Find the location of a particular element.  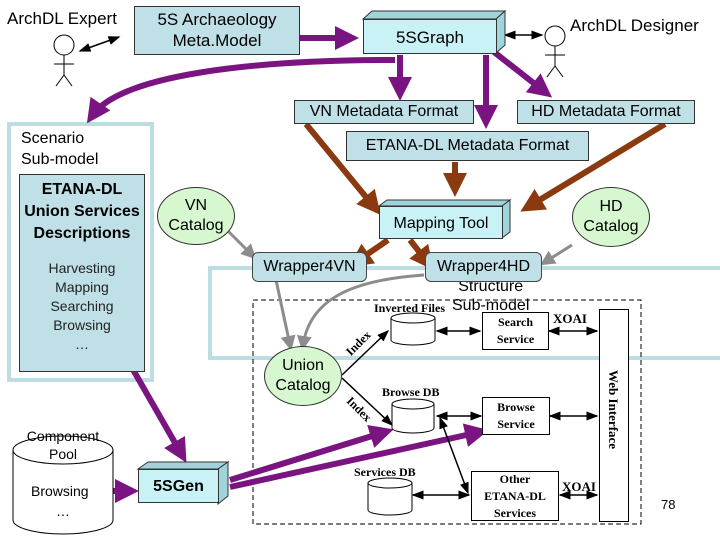

mapping-tool-label: Mapping Tool is located at coordinates (441, 223).